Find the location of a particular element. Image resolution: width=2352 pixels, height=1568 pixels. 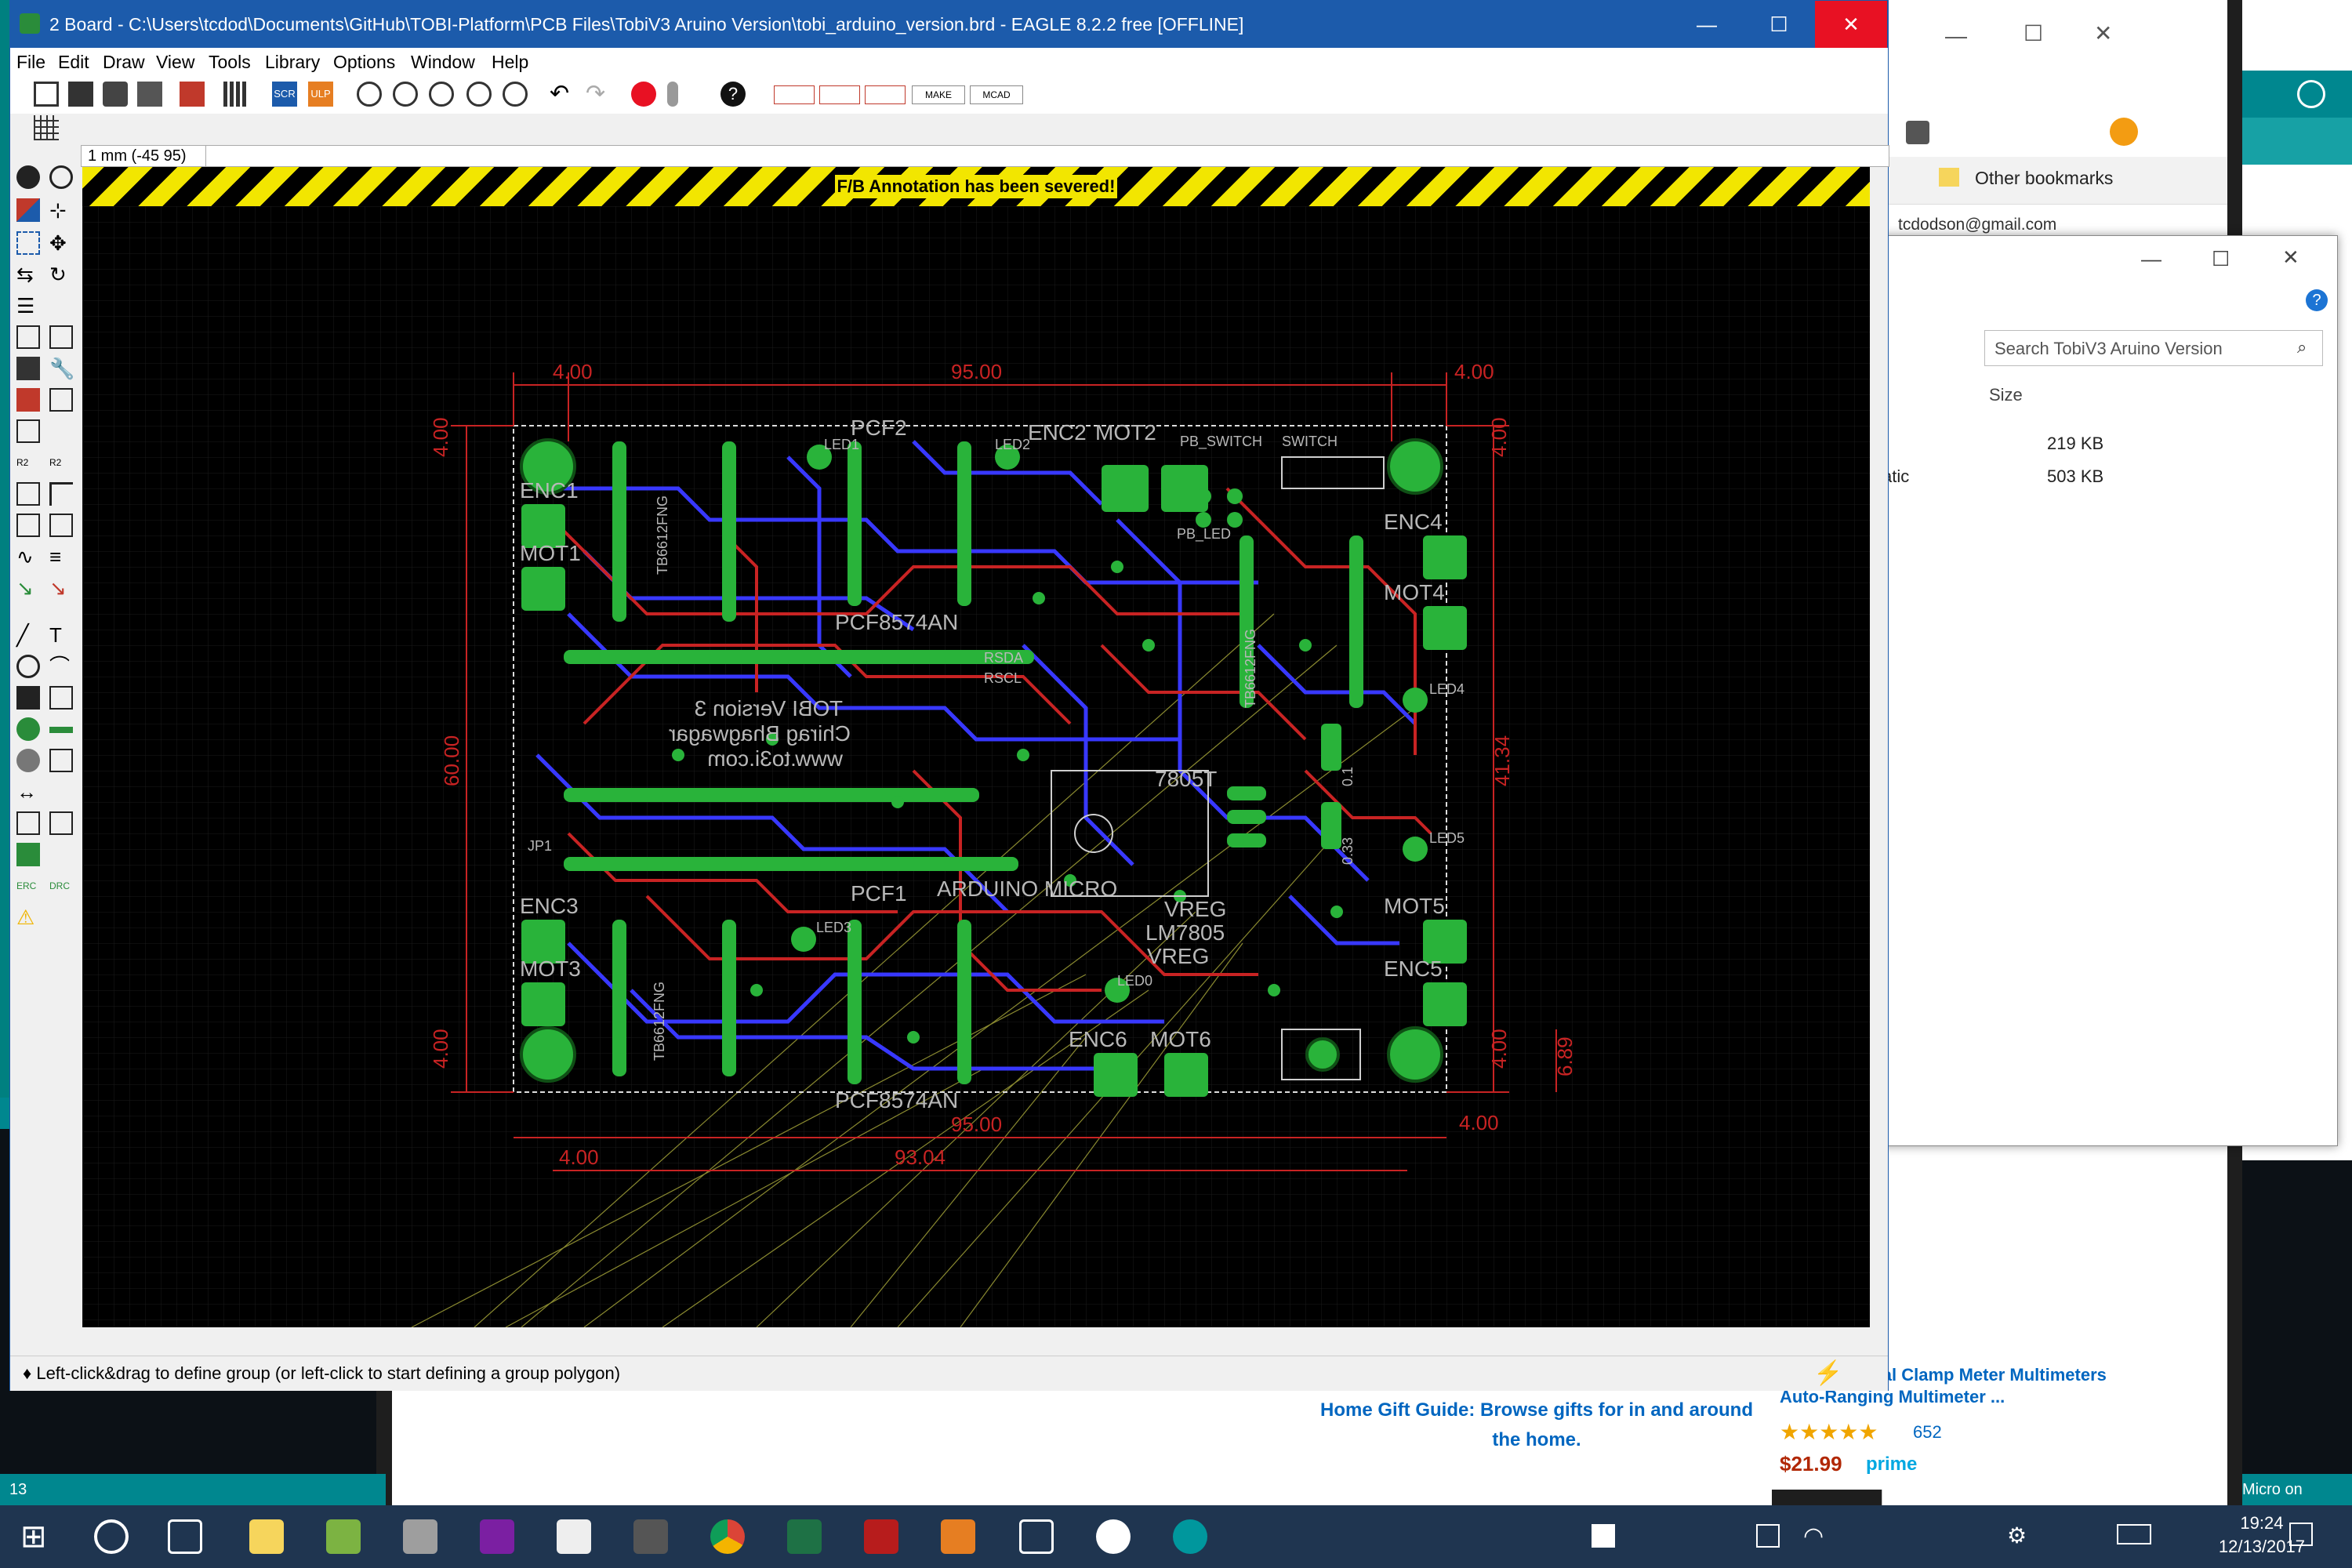

menu-library: Library is located at coordinates (292, 62).